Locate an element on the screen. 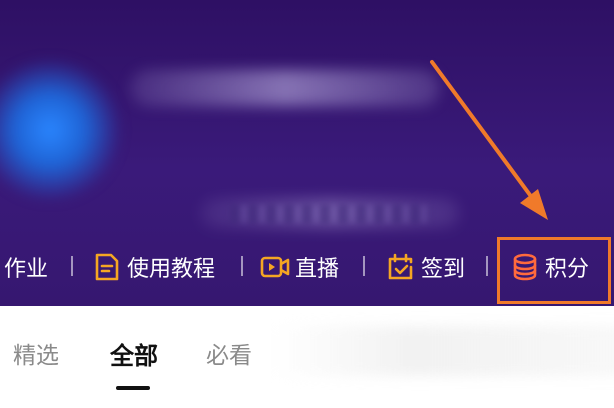  toolbar-item-checkin: 签到 is located at coordinates (425, 267).